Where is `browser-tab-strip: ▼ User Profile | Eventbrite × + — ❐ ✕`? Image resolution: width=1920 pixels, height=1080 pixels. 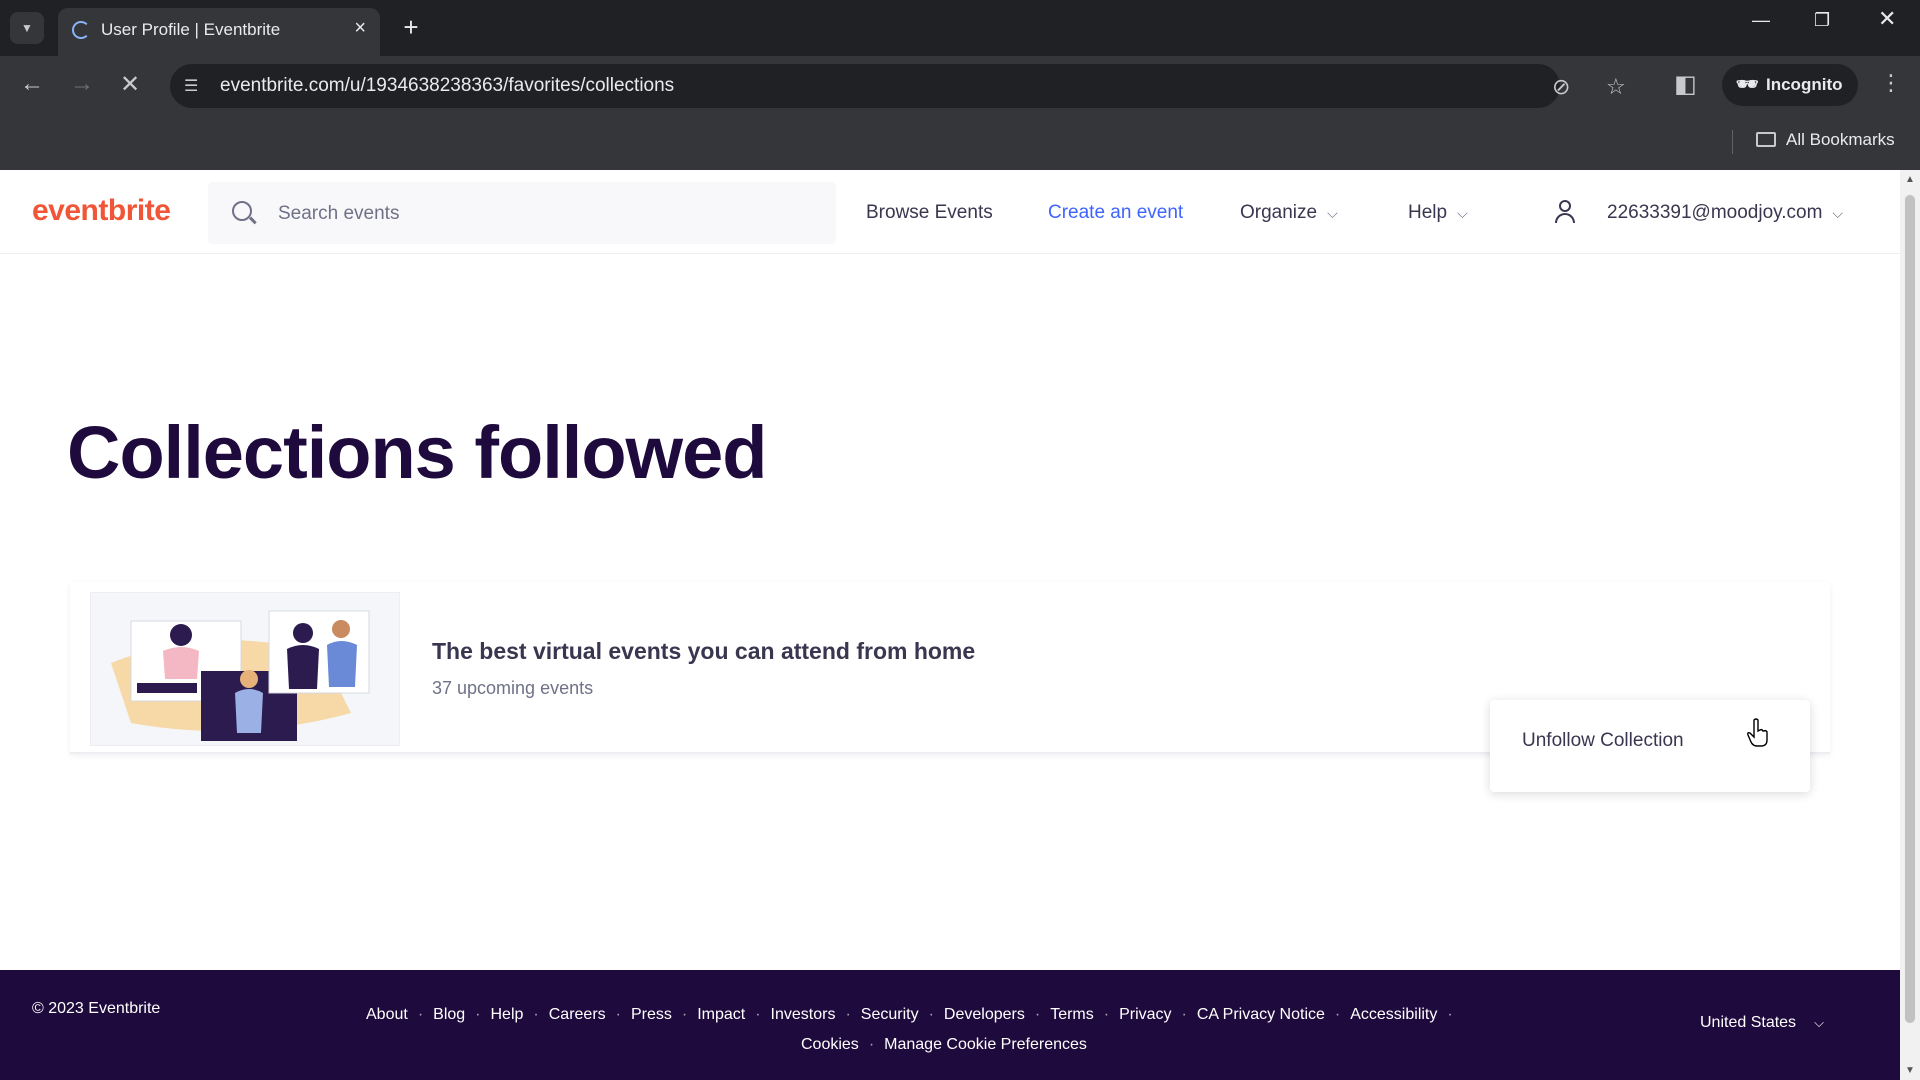
browser-tab-strip: ▼ User Profile | Eventbrite × + — ❐ ✕ is located at coordinates (960, 28).